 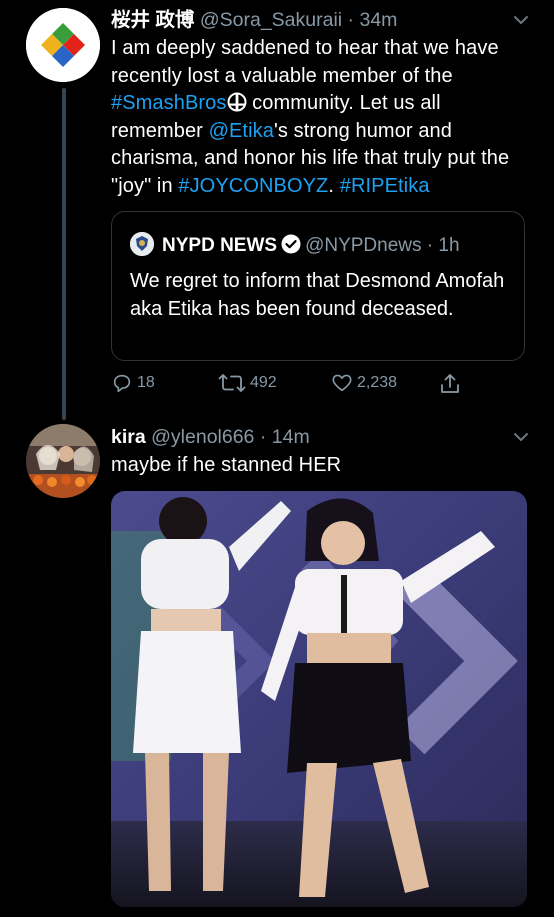 I want to click on like-button: 2,238, so click(x=364, y=383).